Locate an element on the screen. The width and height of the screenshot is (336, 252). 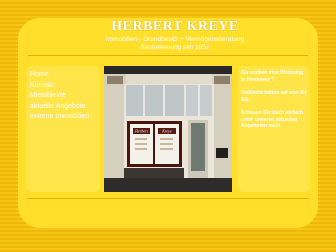
nav-item-mietobjekte: Mietobjekte is located at coordinates (65, 96).